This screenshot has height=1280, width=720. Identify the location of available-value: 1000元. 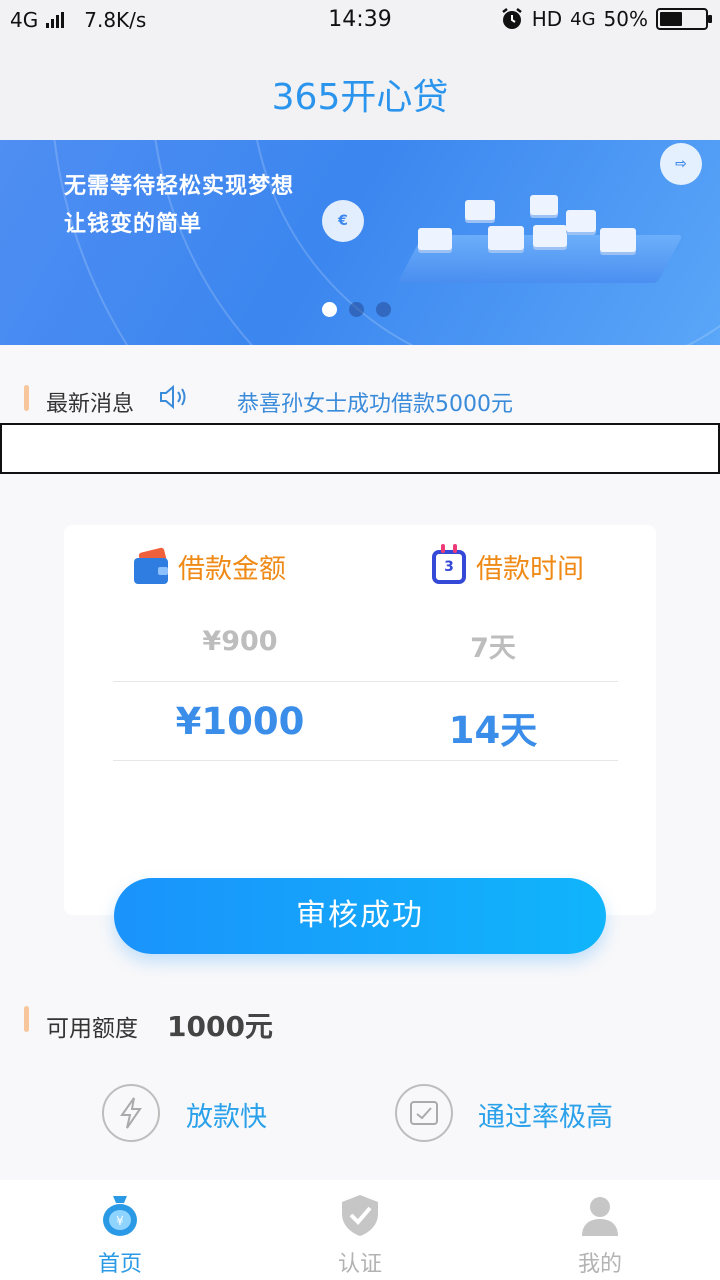
(220, 1026).